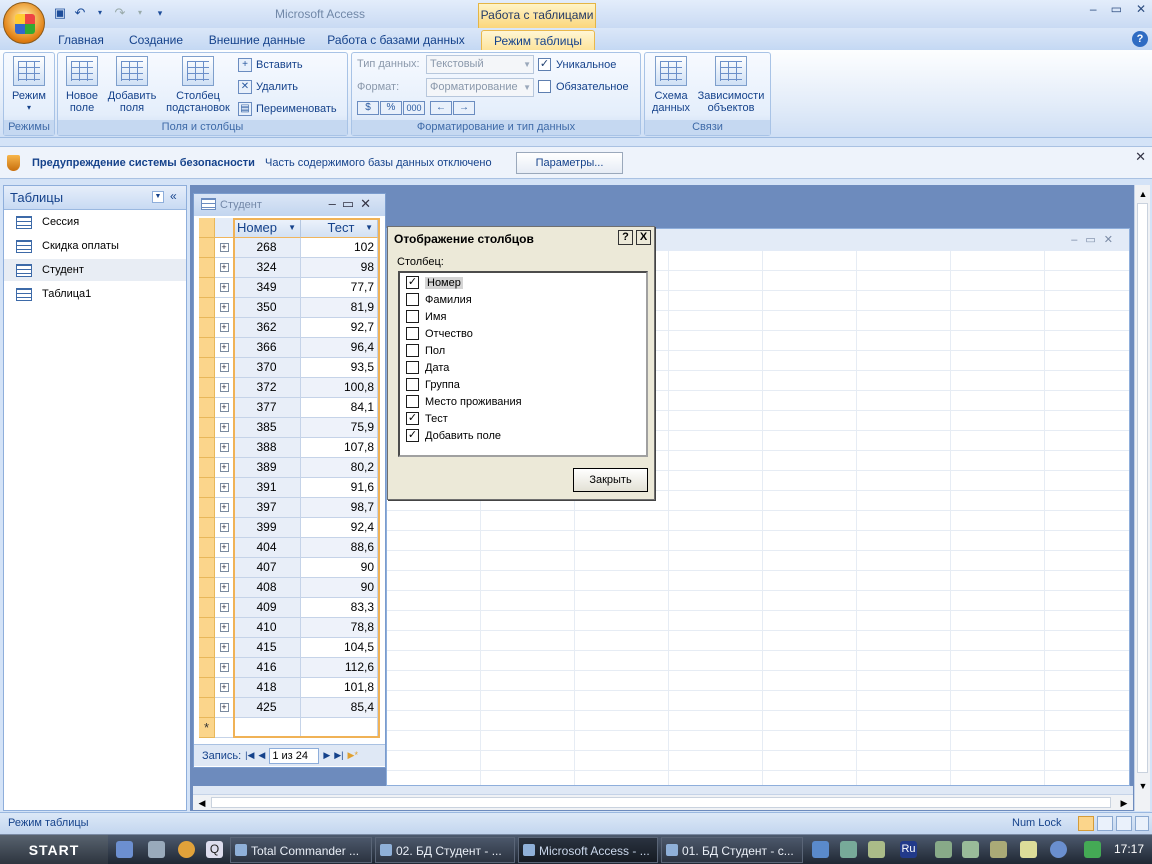 This screenshot has height=864, width=1152. What do you see at coordinates (267, 348) in the screenshot?
I see `number-cell: 366` at bounding box center [267, 348].